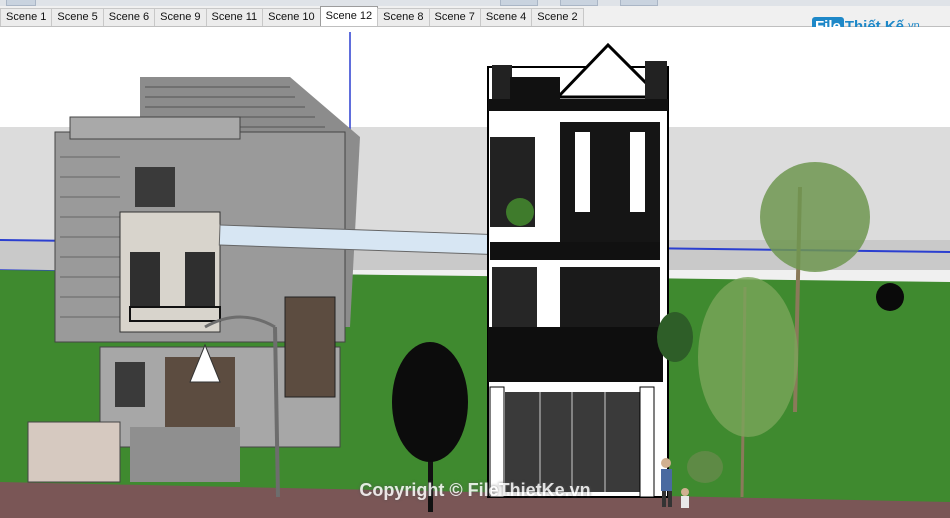 The width and height of the screenshot is (950, 518). Describe the element at coordinates (129, 17) in the screenshot. I see `tab-scene-6: Scene 6` at that location.